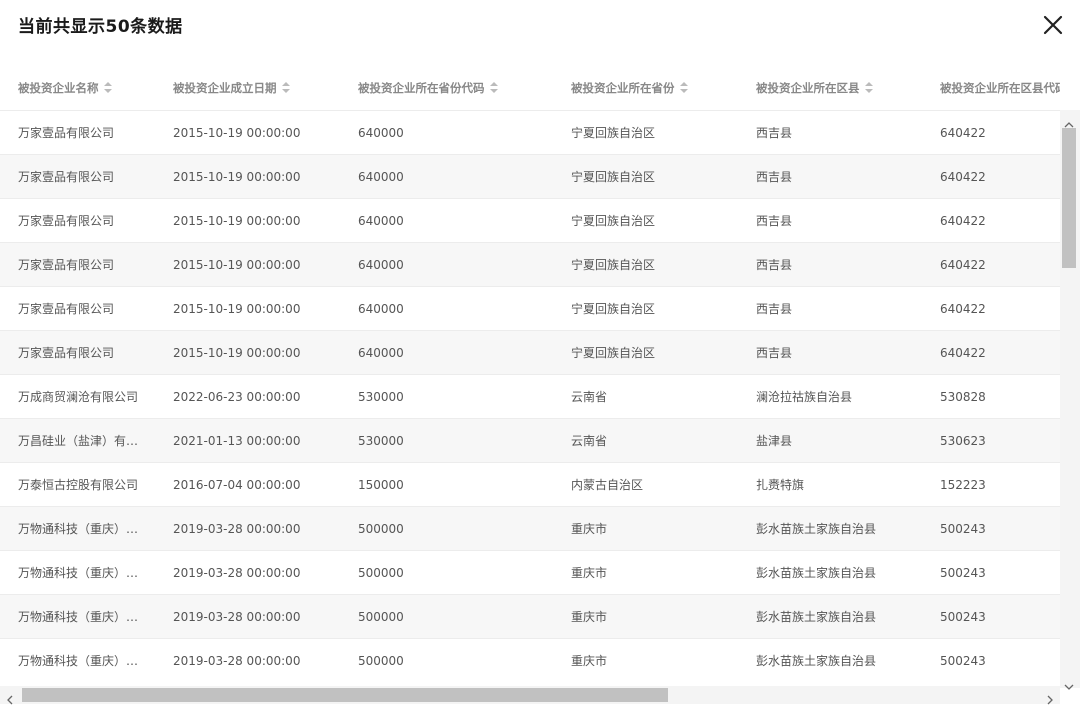 Image resolution: width=1080 pixels, height=712 pixels. I want to click on scroll-up-icon, so click(1069, 121).